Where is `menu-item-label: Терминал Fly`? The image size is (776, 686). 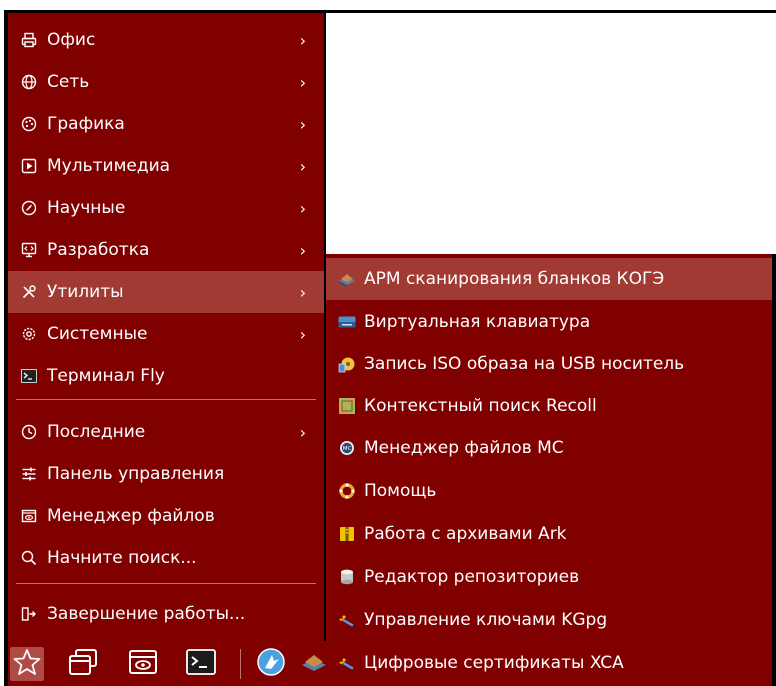
menu-item-label: Терминал Fly is located at coordinates (106, 376).